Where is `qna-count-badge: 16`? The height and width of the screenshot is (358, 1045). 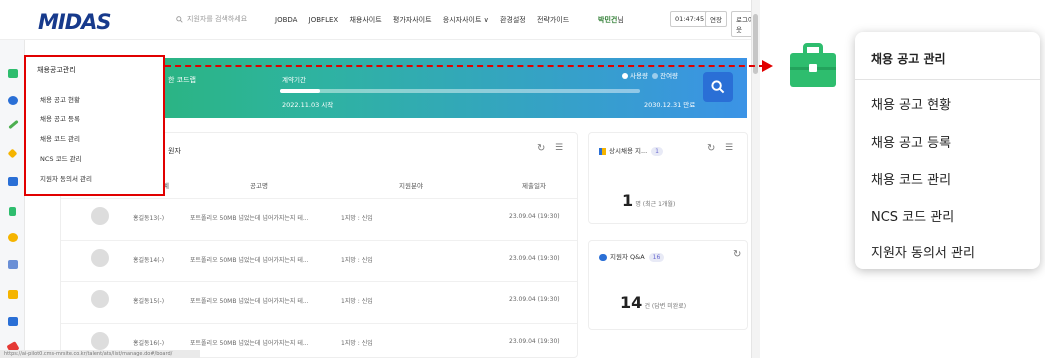 qna-count-badge: 16 is located at coordinates (656, 257).